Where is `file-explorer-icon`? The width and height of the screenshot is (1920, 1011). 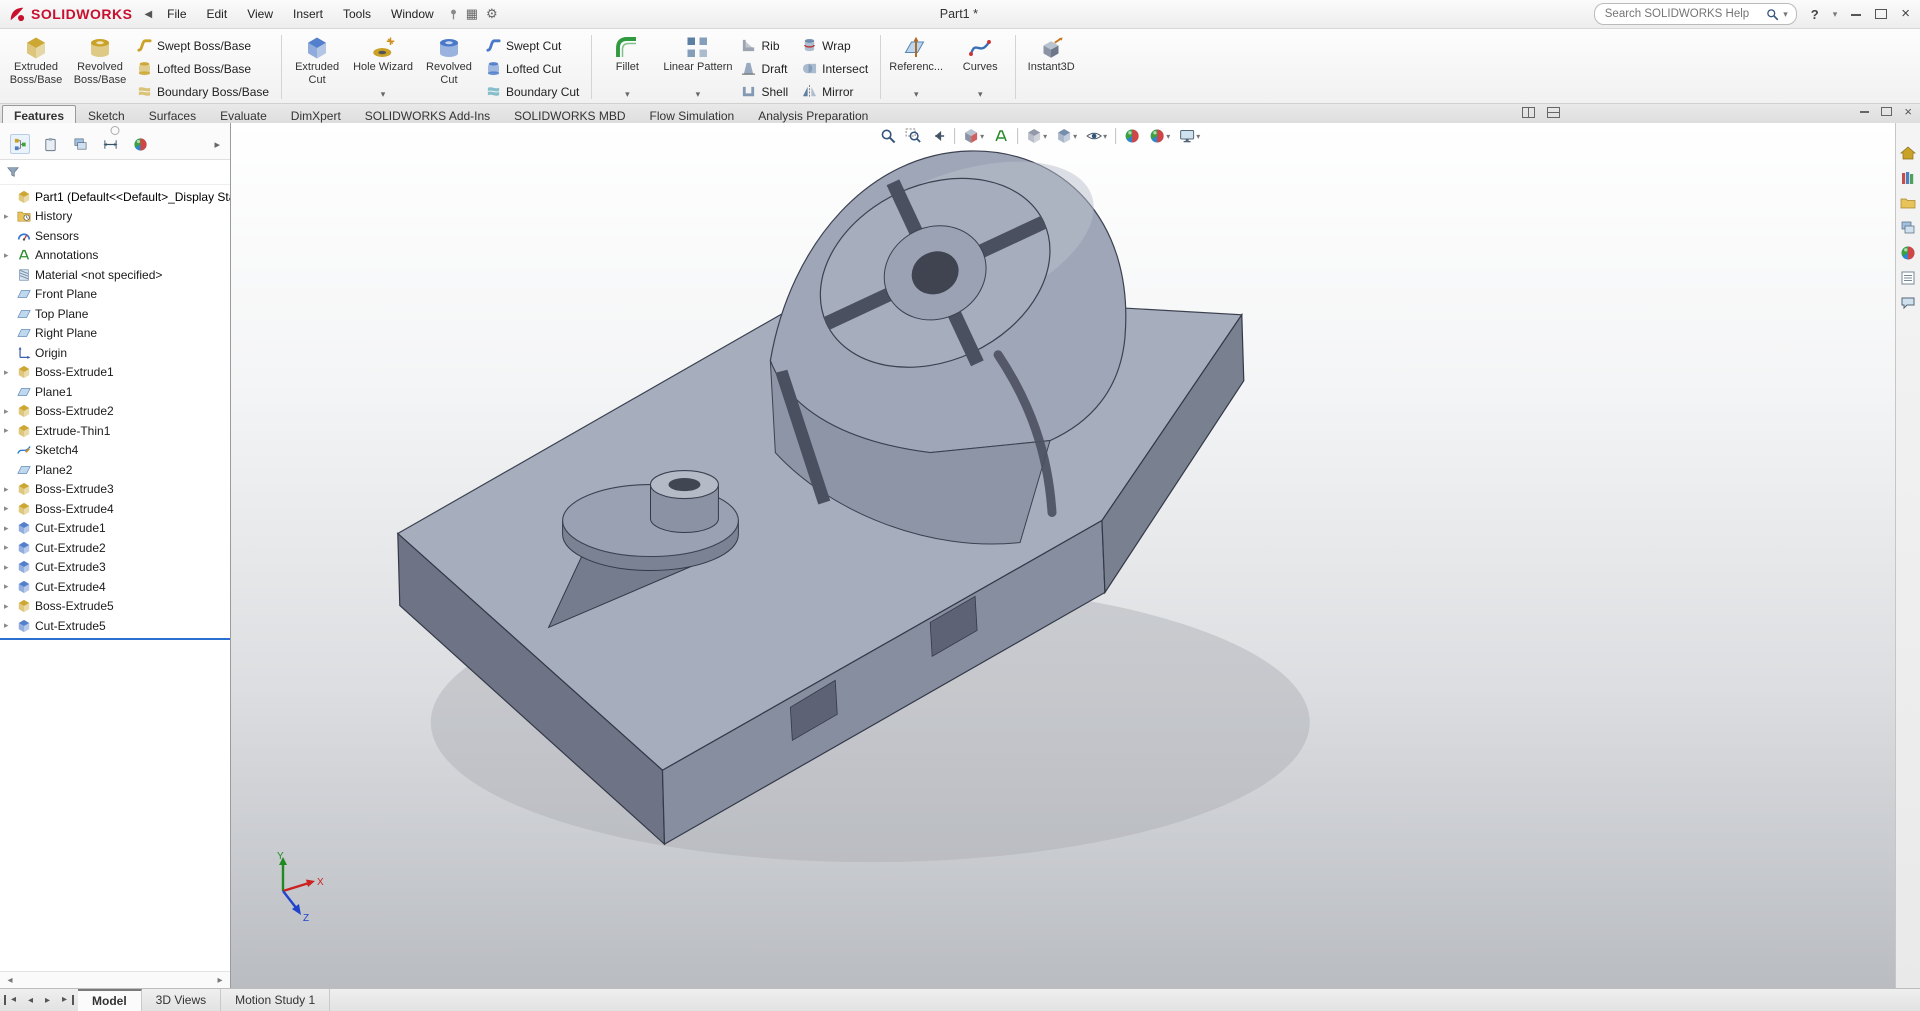
file-explorer-icon is located at coordinates (1908, 203).